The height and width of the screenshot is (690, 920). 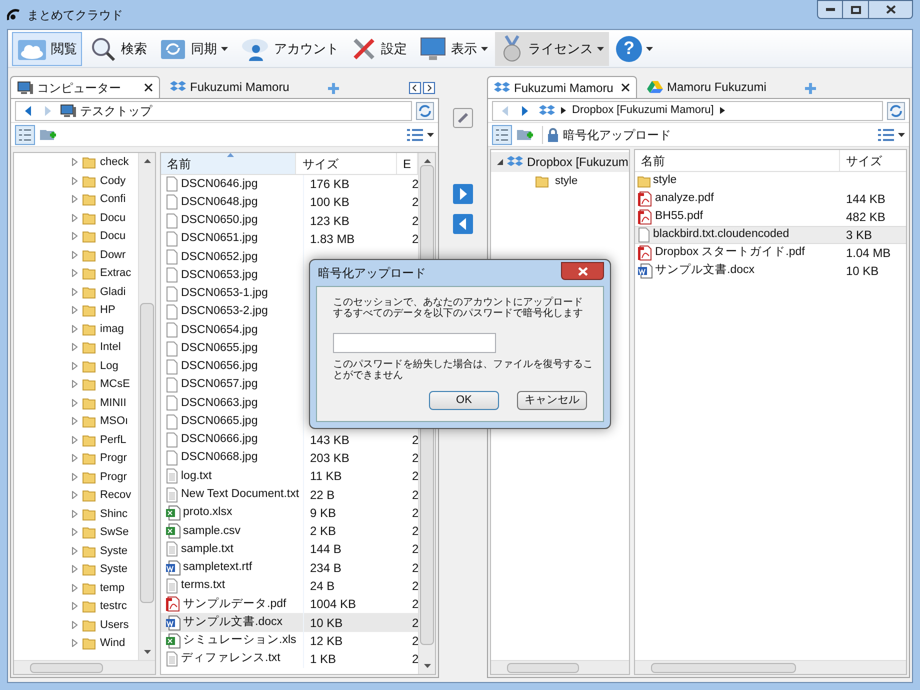 I want to click on file-name: sampletext.rtf, so click(x=217, y=568).